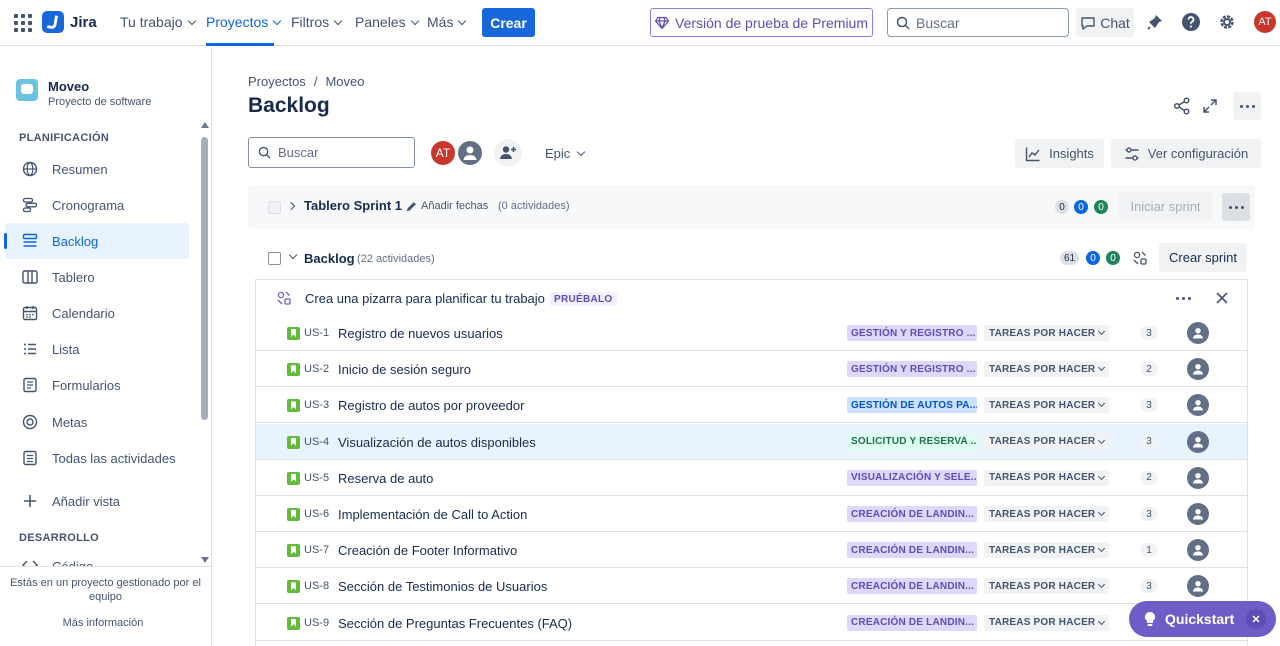 This screenshot has height=646, width=1280. Describe the element at coordinates (316, 550) in the screenshot. I see `issue-key: US-7` at that location.